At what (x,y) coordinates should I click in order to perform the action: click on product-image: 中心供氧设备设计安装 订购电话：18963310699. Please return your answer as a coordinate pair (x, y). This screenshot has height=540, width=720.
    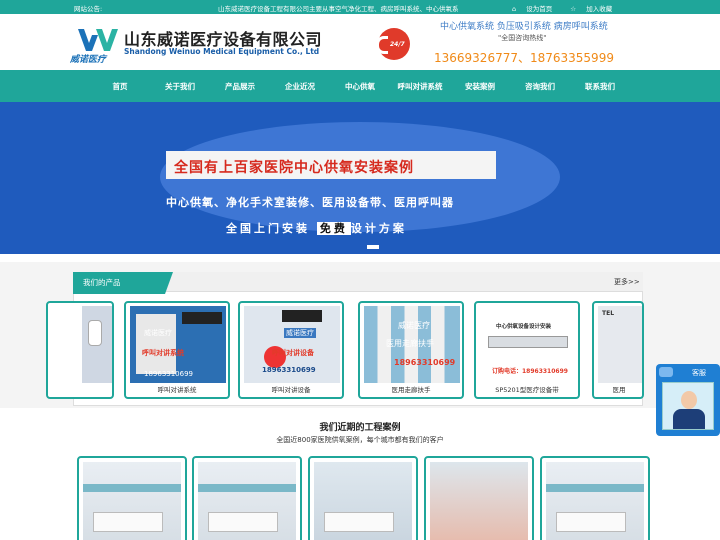
    Looking at the image, I should click on (528, 344).